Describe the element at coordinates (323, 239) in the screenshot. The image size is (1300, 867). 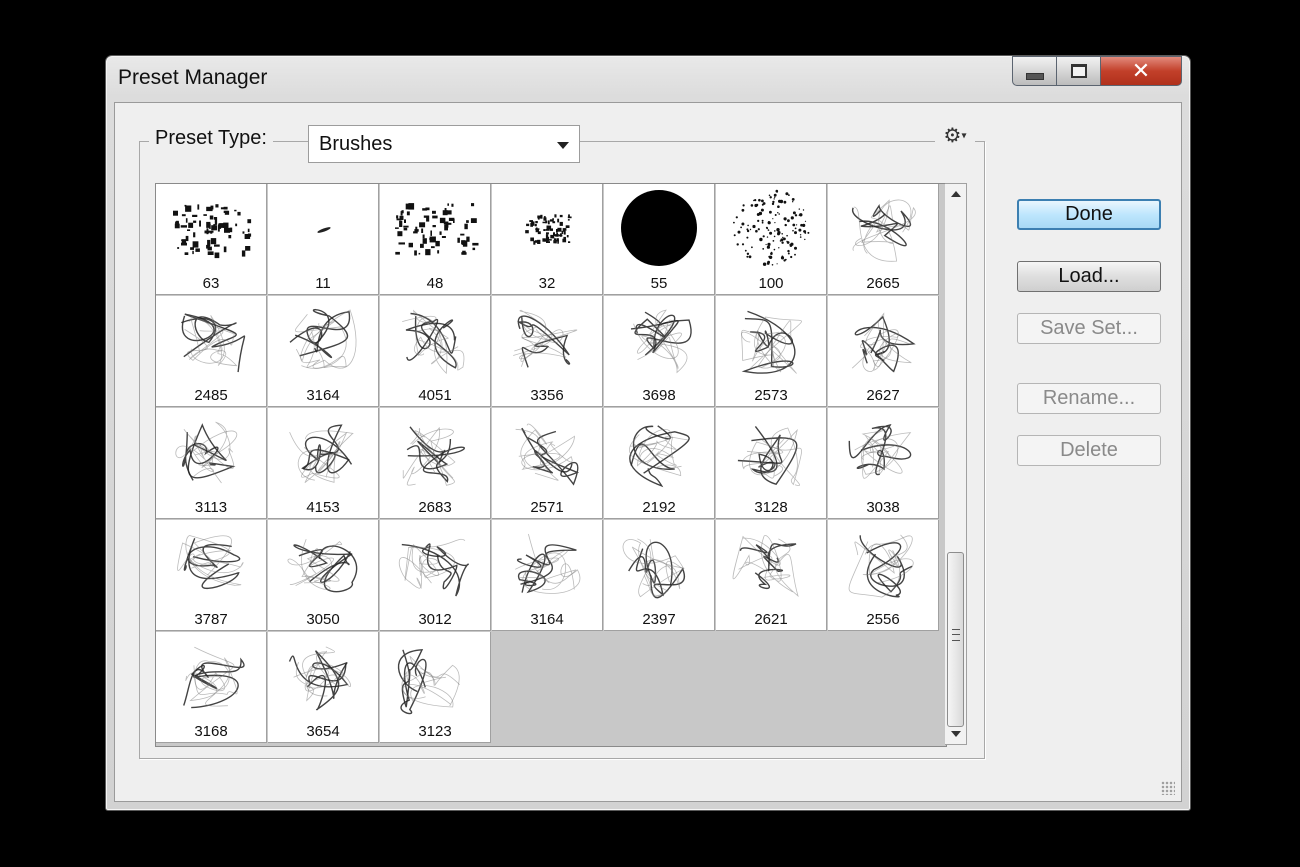
I see `brush-preset-tile: 11` at that location.